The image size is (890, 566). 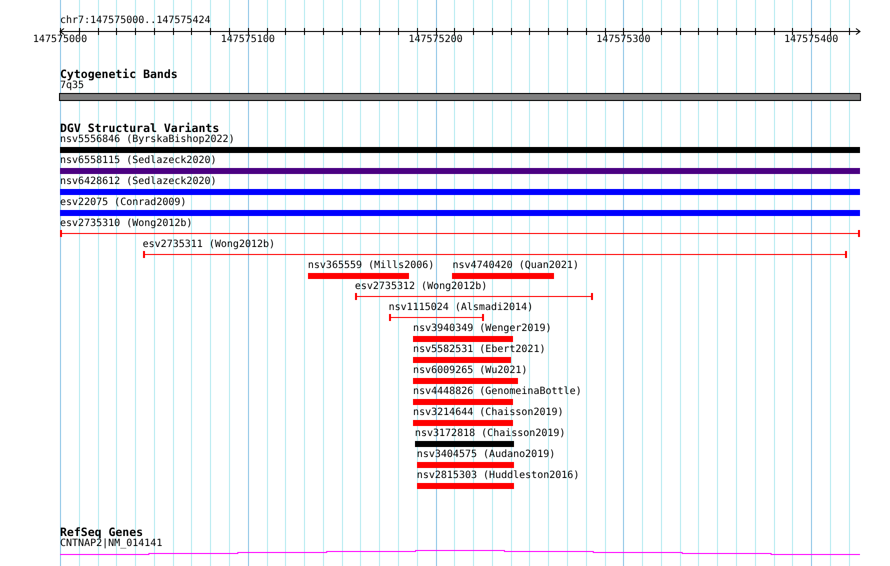 I want to click on track-title: RefSeq Genes, so click(x=102, y=532).